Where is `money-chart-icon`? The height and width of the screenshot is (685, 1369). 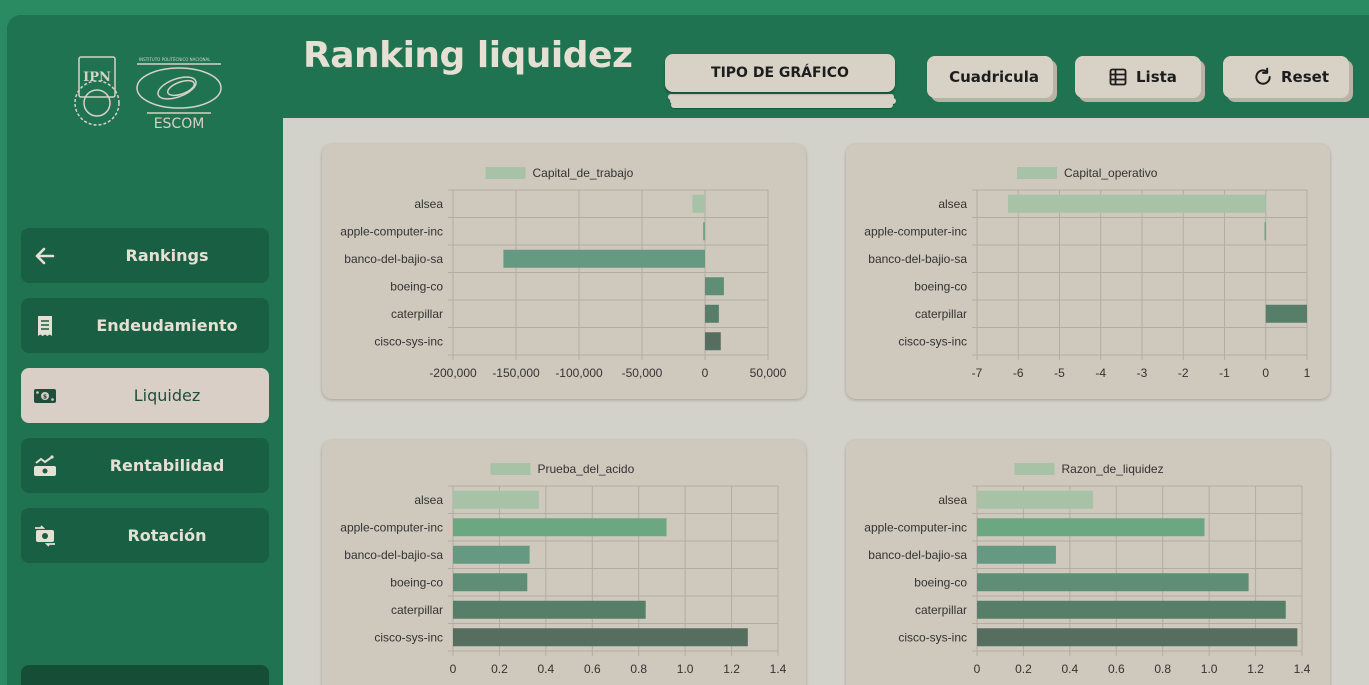 money-chart-icon is located at coordinates (45, 465).